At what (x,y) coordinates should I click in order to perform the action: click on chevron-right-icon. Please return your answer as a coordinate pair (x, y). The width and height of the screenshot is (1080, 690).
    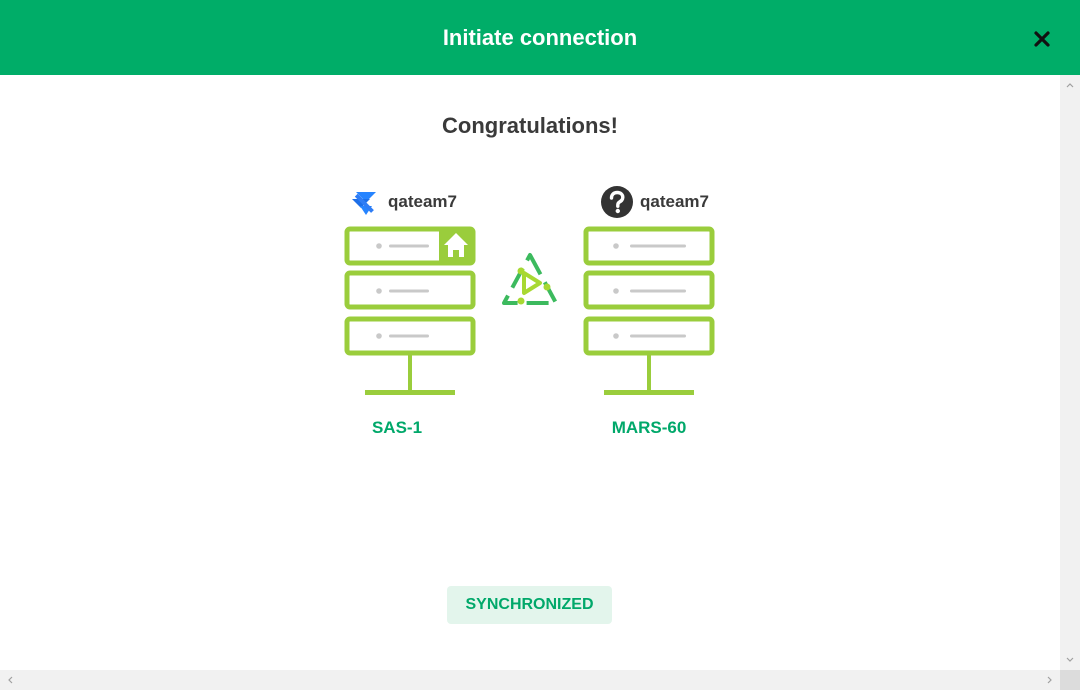
    Looking at the image, I should click on (1049, 680).